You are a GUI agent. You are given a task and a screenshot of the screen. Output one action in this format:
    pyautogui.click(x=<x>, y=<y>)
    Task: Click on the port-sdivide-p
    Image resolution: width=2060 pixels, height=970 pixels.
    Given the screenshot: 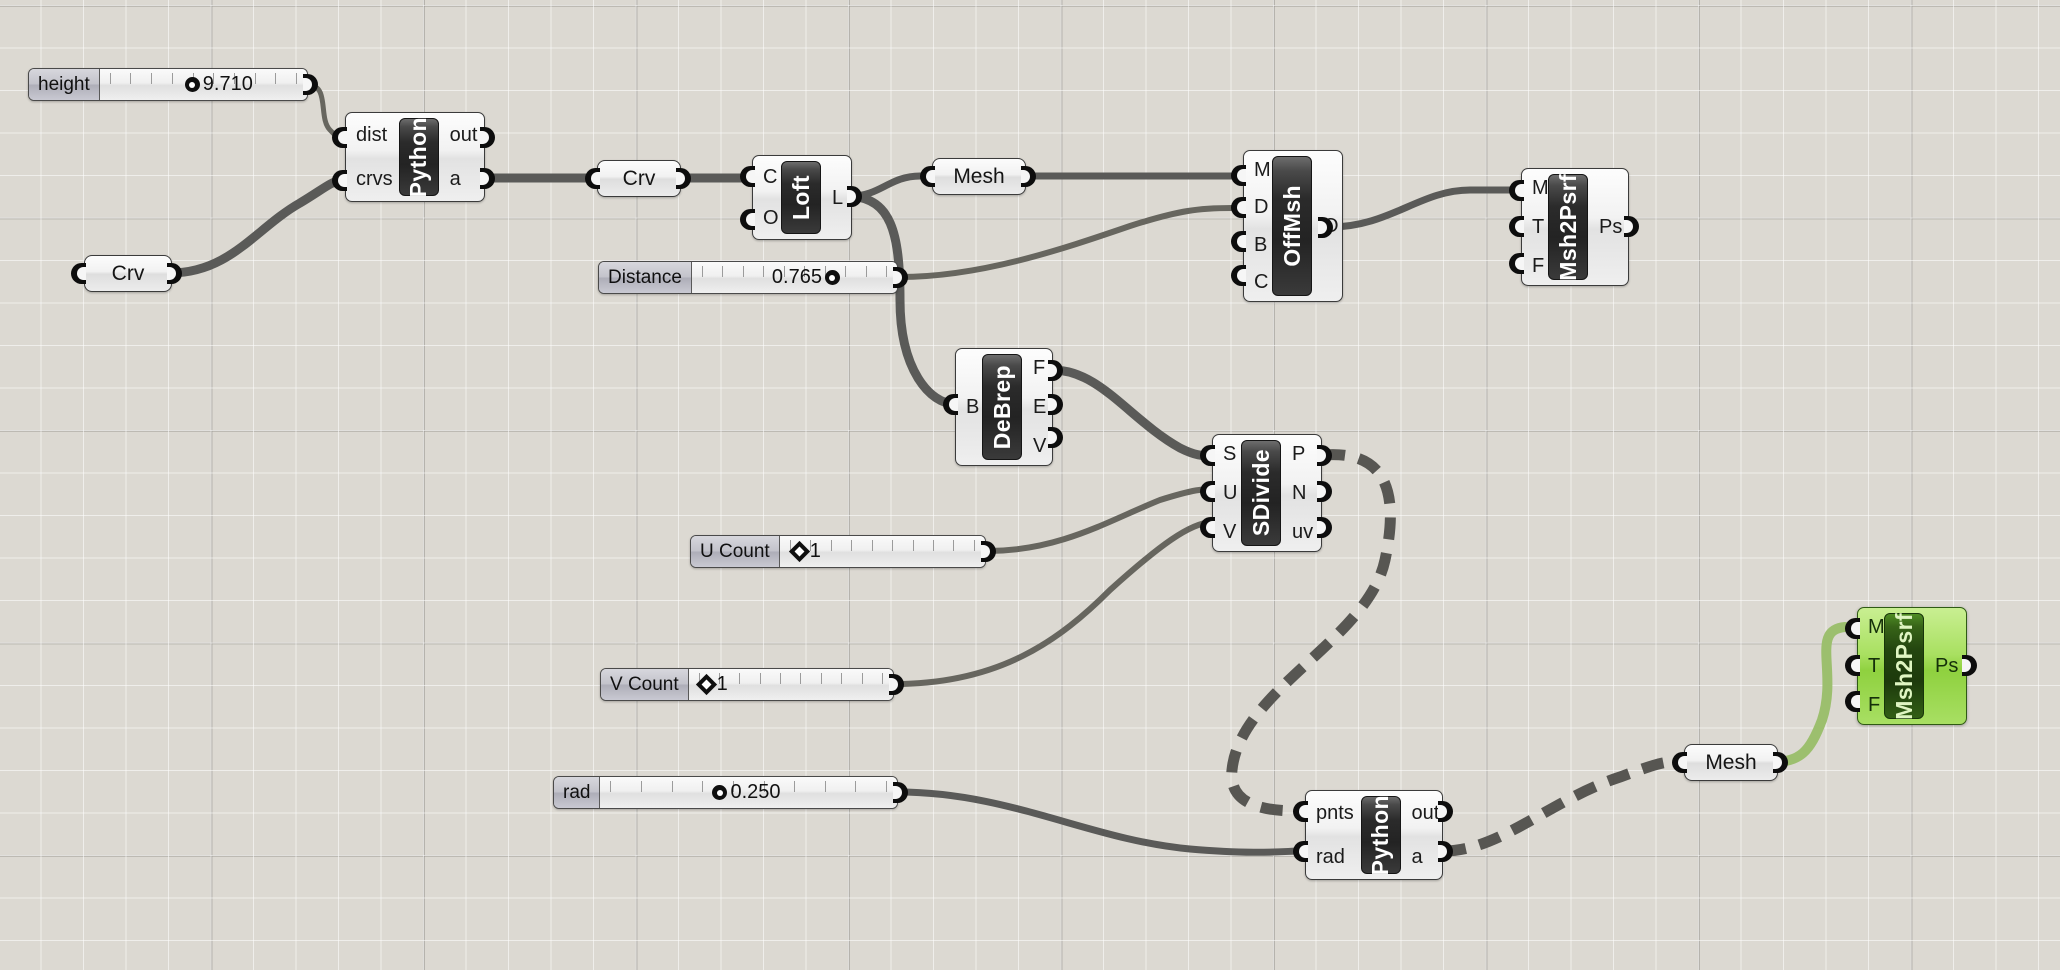 What is the action you would take?
    pyautogui.click(x=1324, y=455)
    